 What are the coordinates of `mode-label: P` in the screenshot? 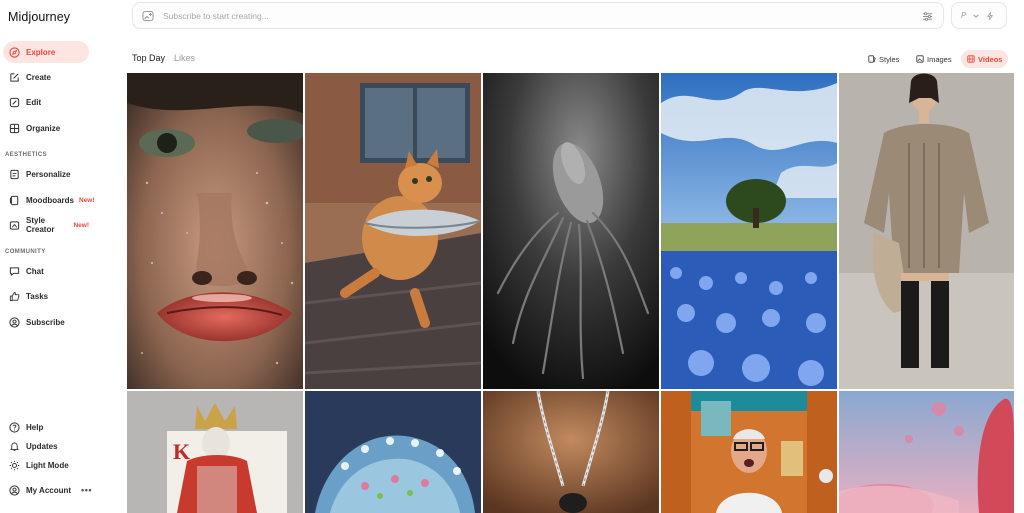 It's located at (964, 15).